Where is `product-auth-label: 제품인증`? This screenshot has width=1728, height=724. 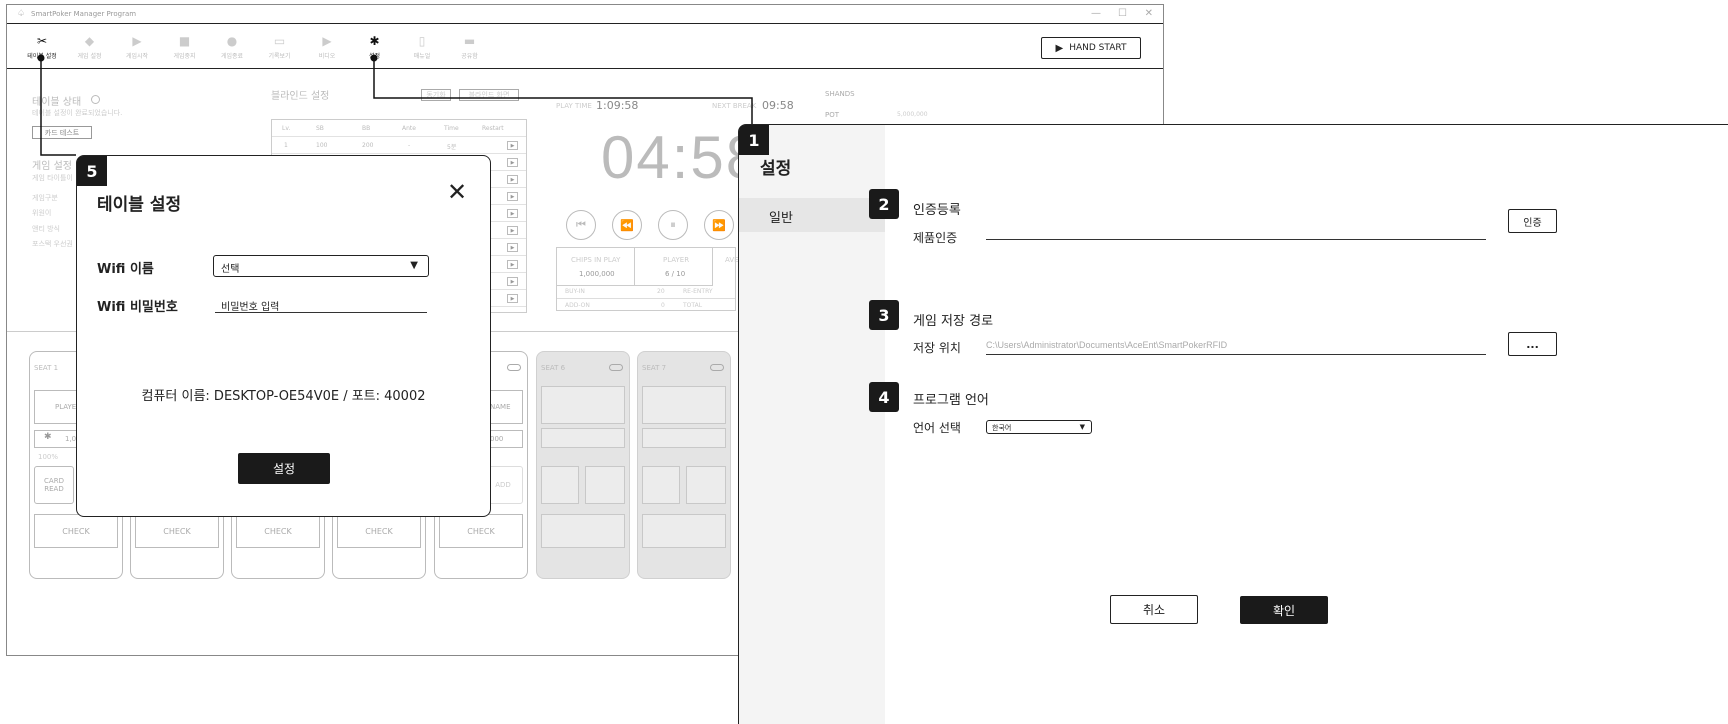
product-auth-label: 제품인증 is located at coordinates (935, 238).